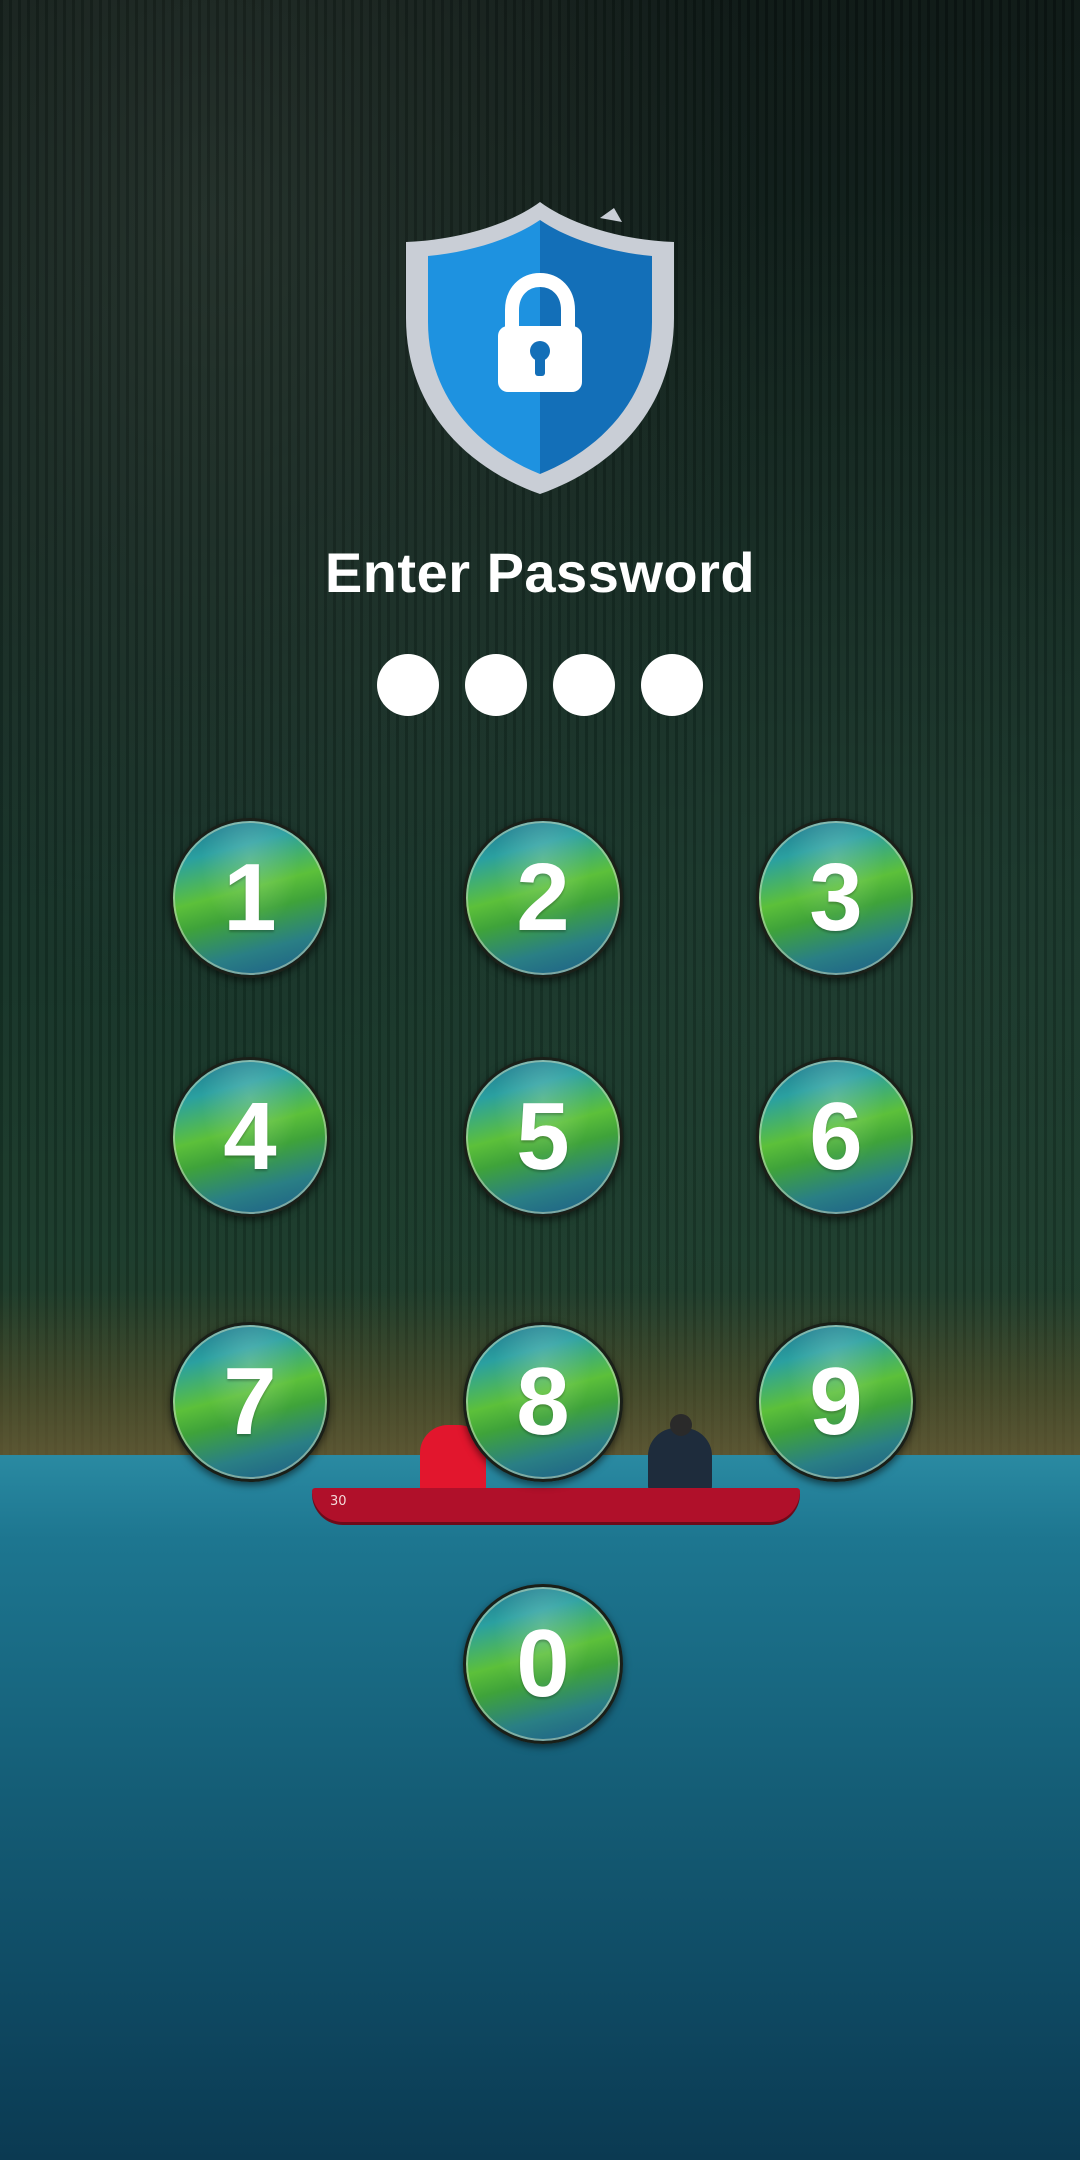 The width and height of the screenshot is (1080, 2160). Describe the element at coordinates (680, 1454) in the screenshot. I see `paddler-dark` at that location.